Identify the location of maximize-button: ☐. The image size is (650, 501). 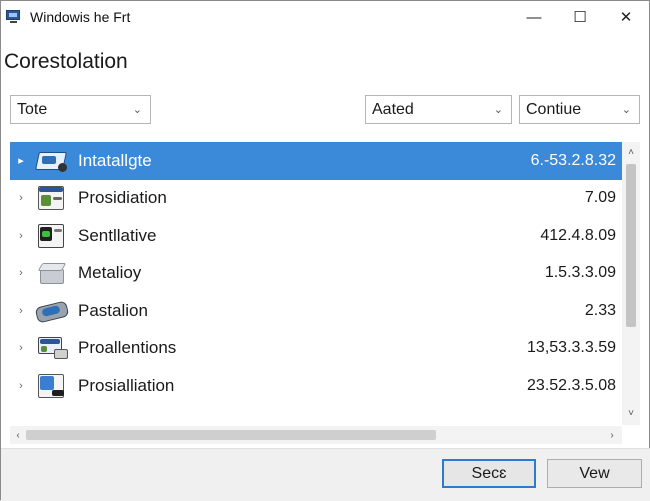
(580, 17).